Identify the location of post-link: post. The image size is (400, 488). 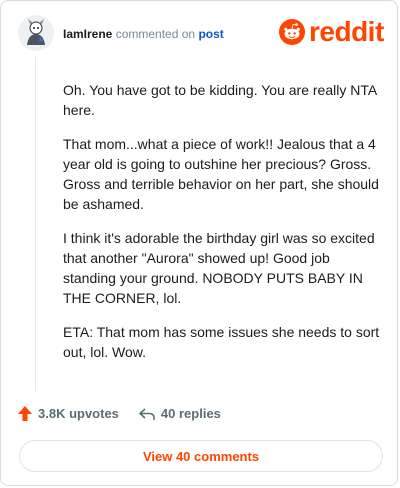
(210, 34).